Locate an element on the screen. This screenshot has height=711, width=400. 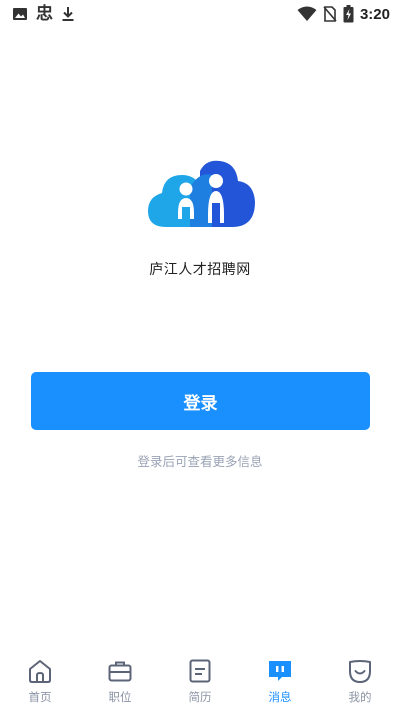
no-sim-icon is located at coordinates (330, 14).